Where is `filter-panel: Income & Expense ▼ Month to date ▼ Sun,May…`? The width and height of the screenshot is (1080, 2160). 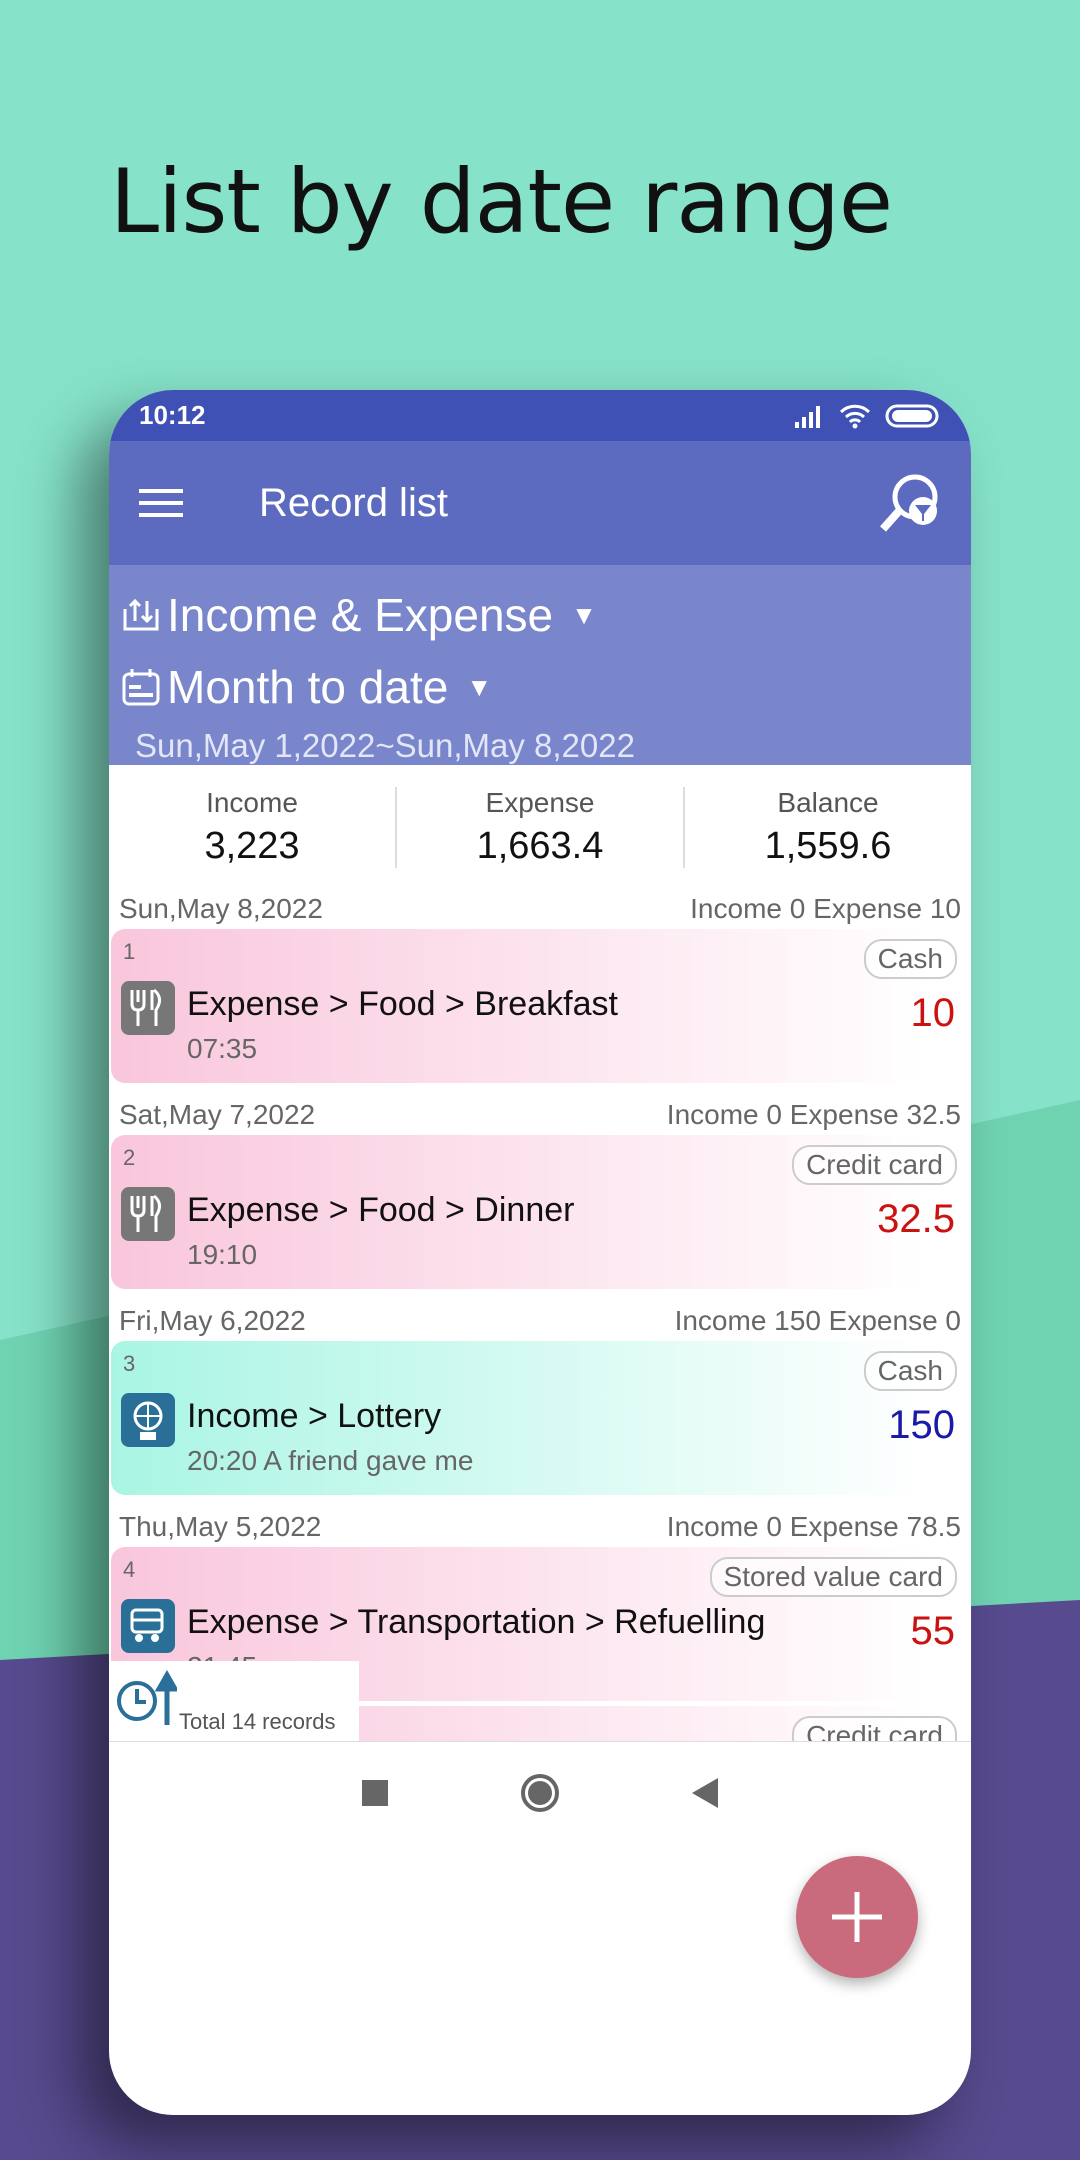 filter-panel: Income & Expense ▼ Month to date ▼ Sun,May… is located at coordinates (540, 665).